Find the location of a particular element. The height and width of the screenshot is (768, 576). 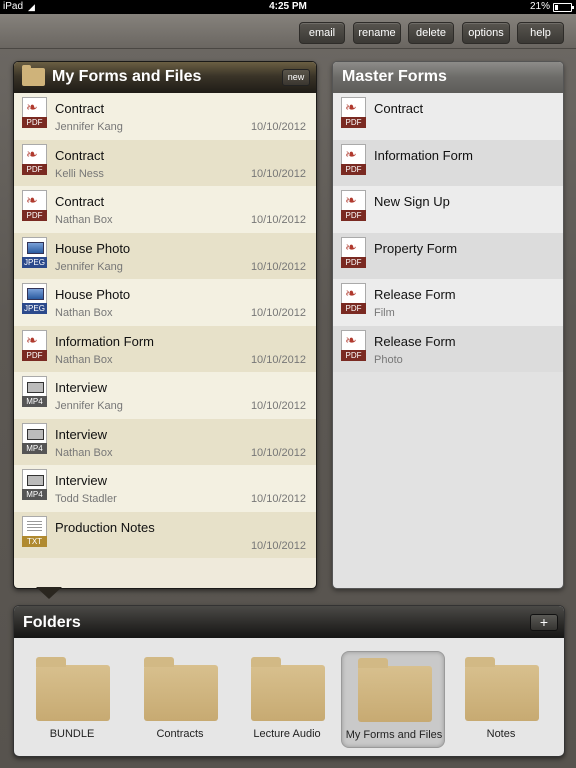

image-file-icon: JPEG is located at coordinates (34, 298).